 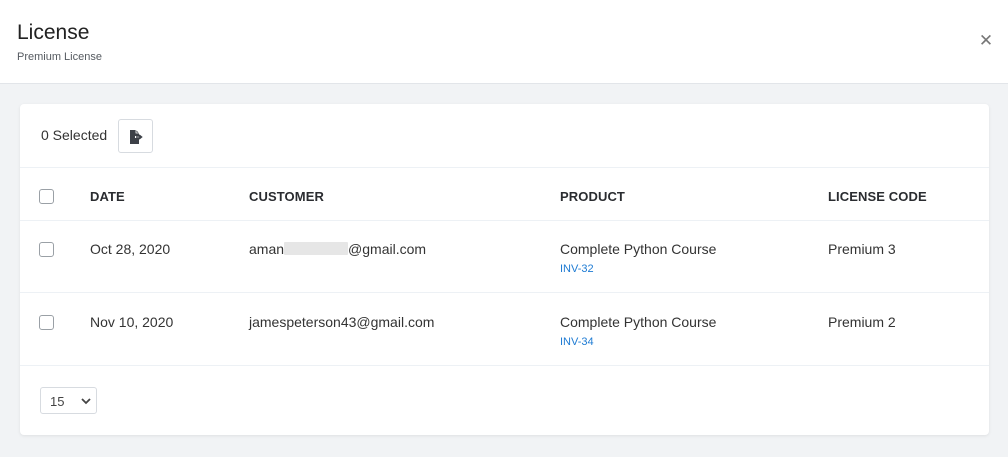 I want to click on row-customer: jamespeterson43@gmail.com, so click(x=342, y=322).